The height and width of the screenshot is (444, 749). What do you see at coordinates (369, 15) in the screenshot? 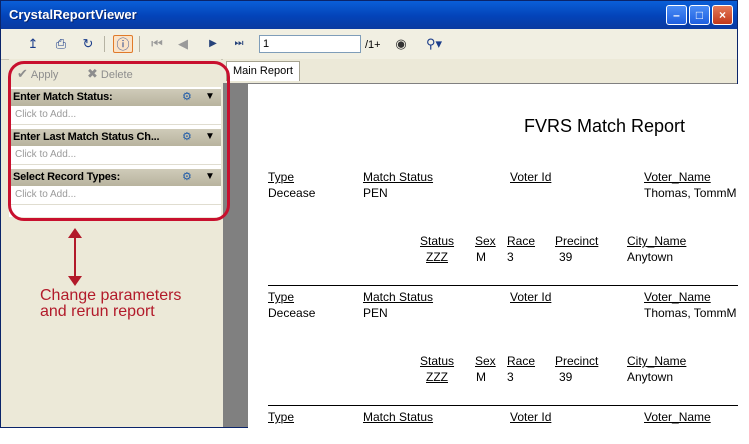
I see `title-bar: CrystalReportViewer – □ ×` at bounding box center [369, 15].